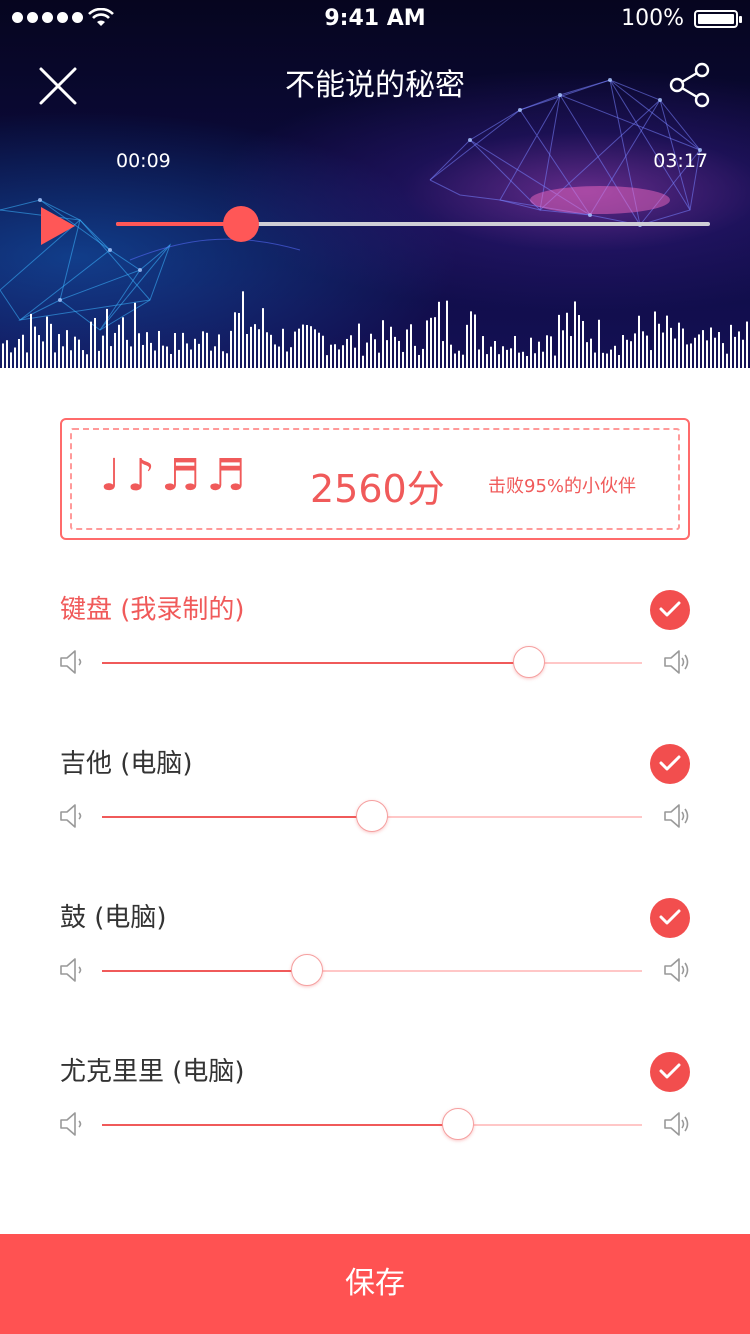 The image size is (750, 1334). I want to click on progress-bar, so click(413, 224).